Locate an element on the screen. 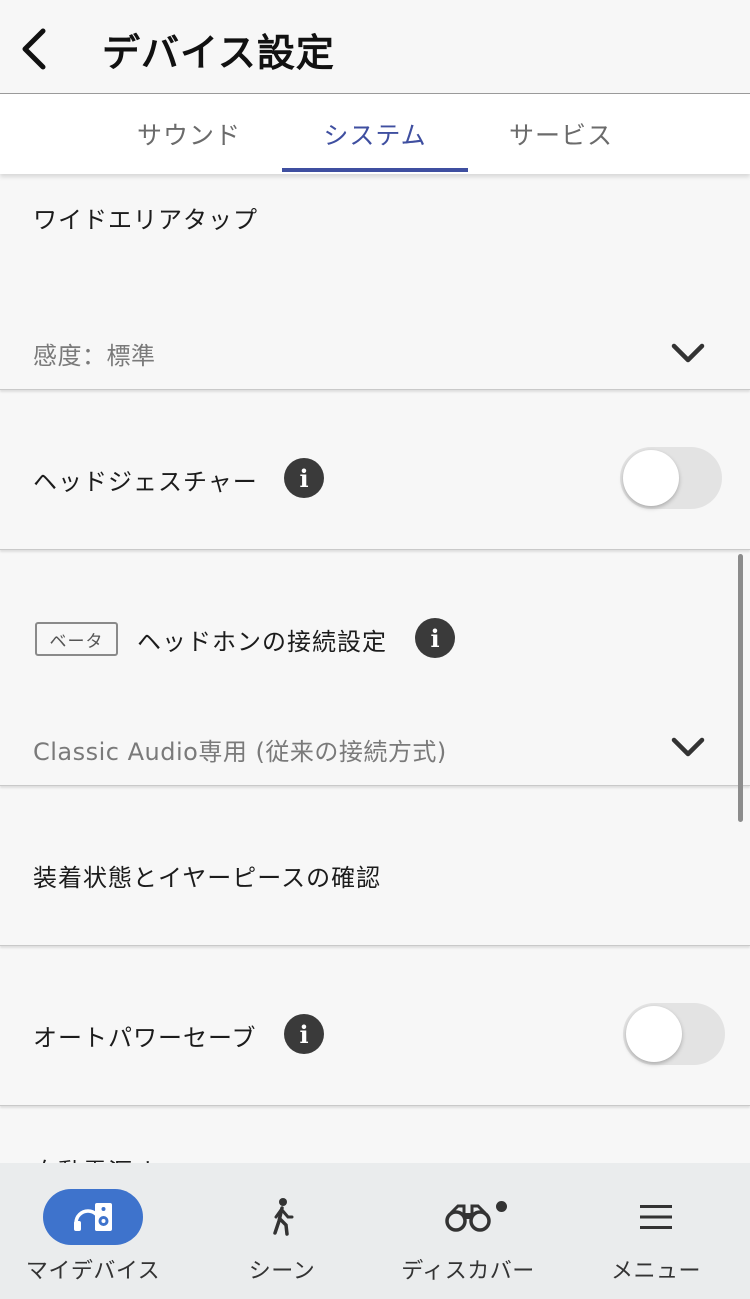 This screenshot has width=750, height=1299. hamburger-menu-icon is located at coordinates (656, 1217).